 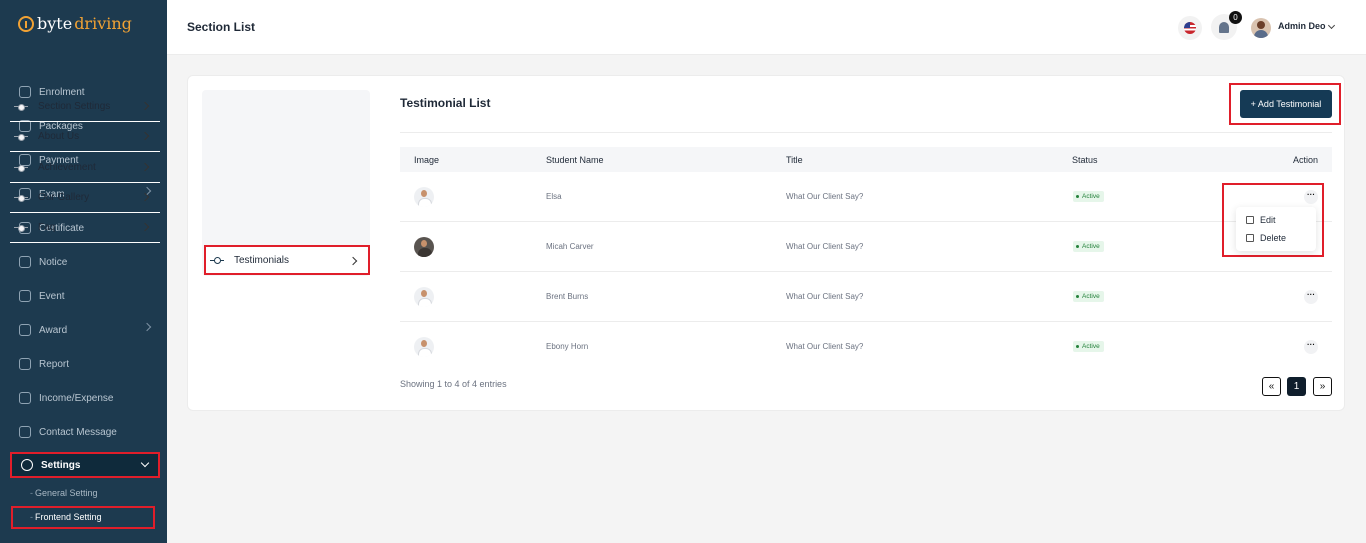 What do you see at coordinates (575, 160) in the screenshot?
I see `column-header-student-name: Student Name` at bounding box center [575, 160].